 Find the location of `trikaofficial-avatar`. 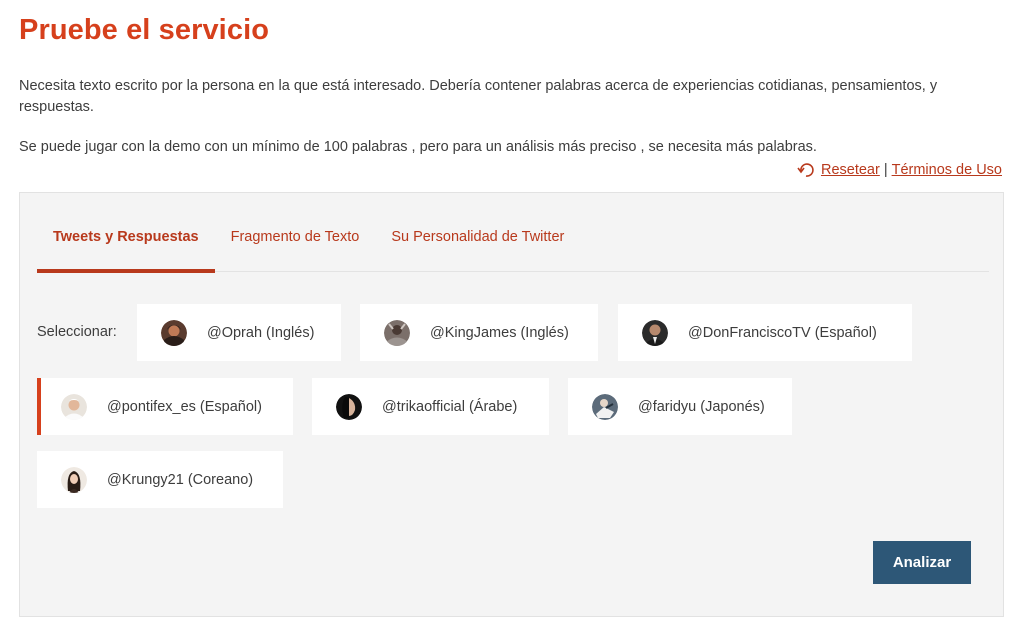

trikaofficial-avatar is located at coordinates (349, 406).